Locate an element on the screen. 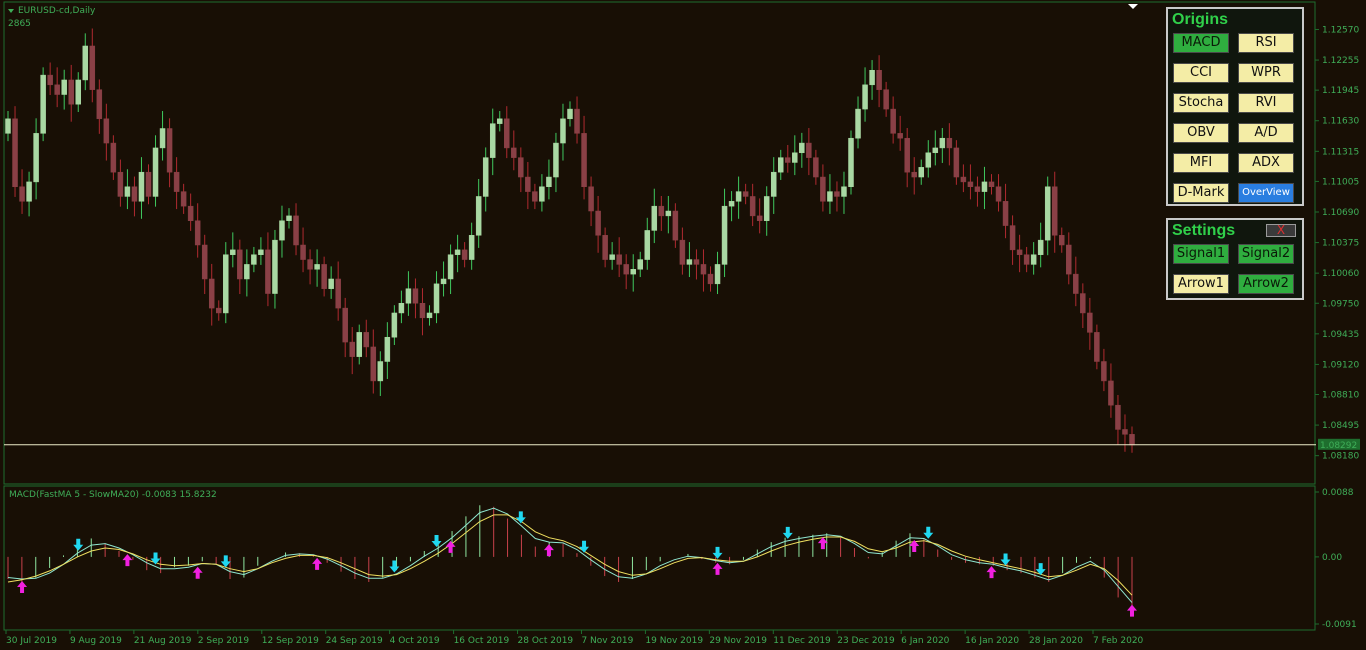 This screenshot has height=650, width=1366. origin-button-overview: OverView is located at coordinates (1266, 193).